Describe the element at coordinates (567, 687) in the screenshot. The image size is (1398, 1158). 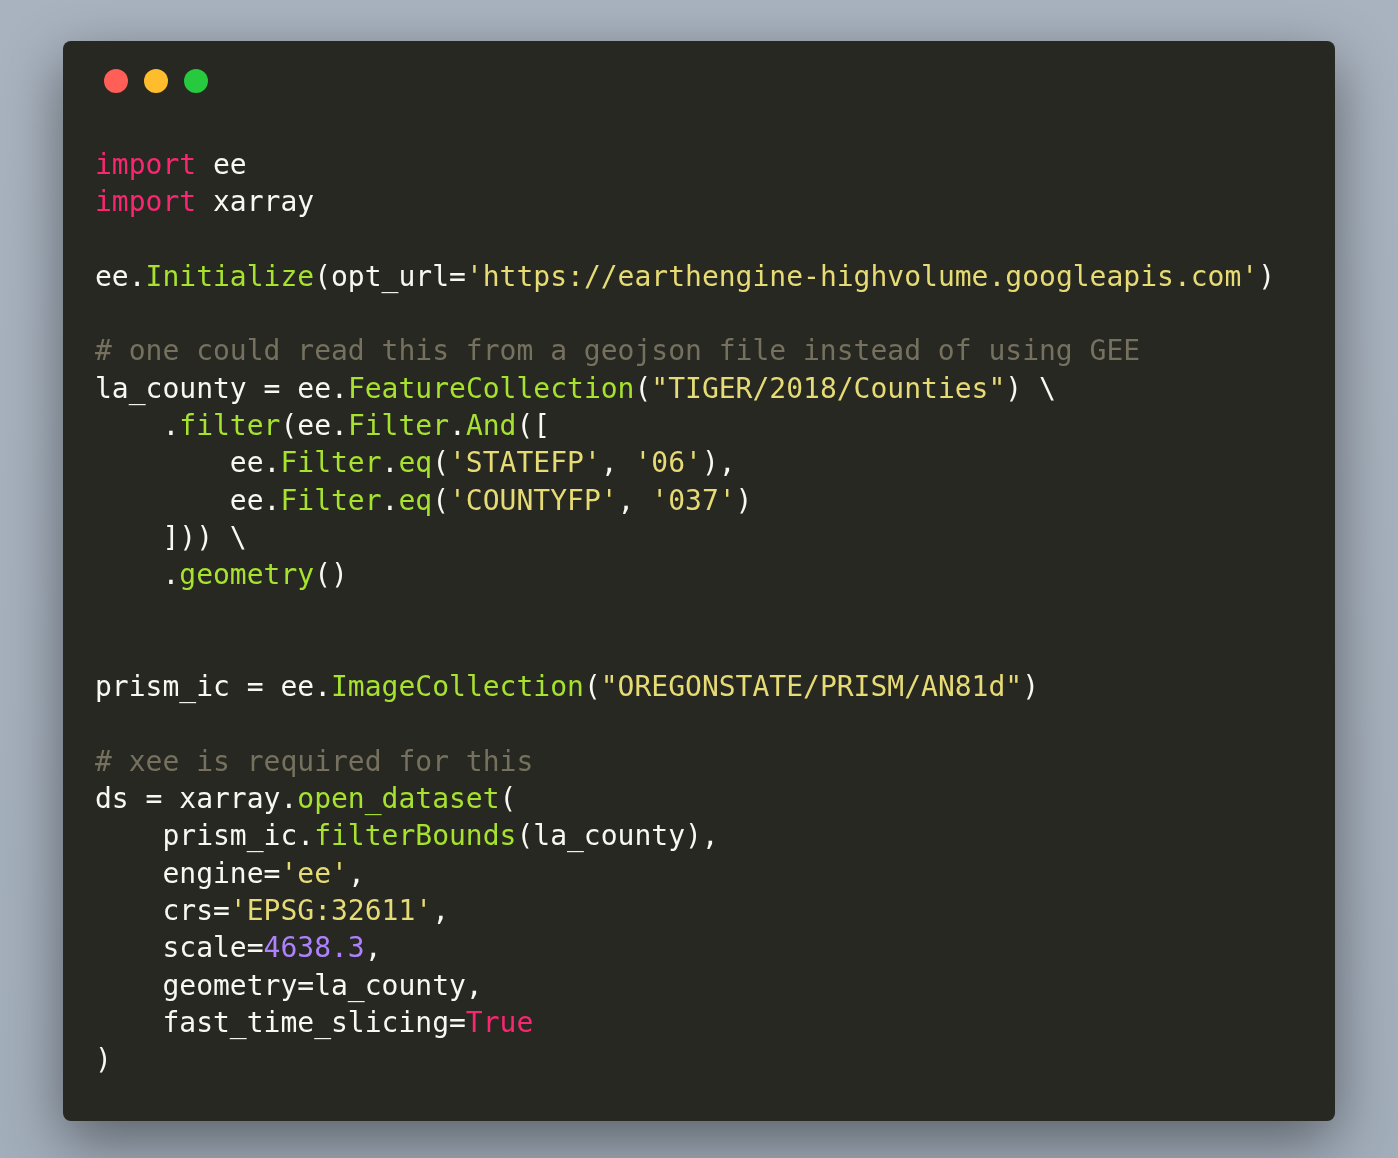
I see `code-line: prism_ic = ee.ImageCollection("OREGONSTATE/PRISM/AN81d")` at that location.